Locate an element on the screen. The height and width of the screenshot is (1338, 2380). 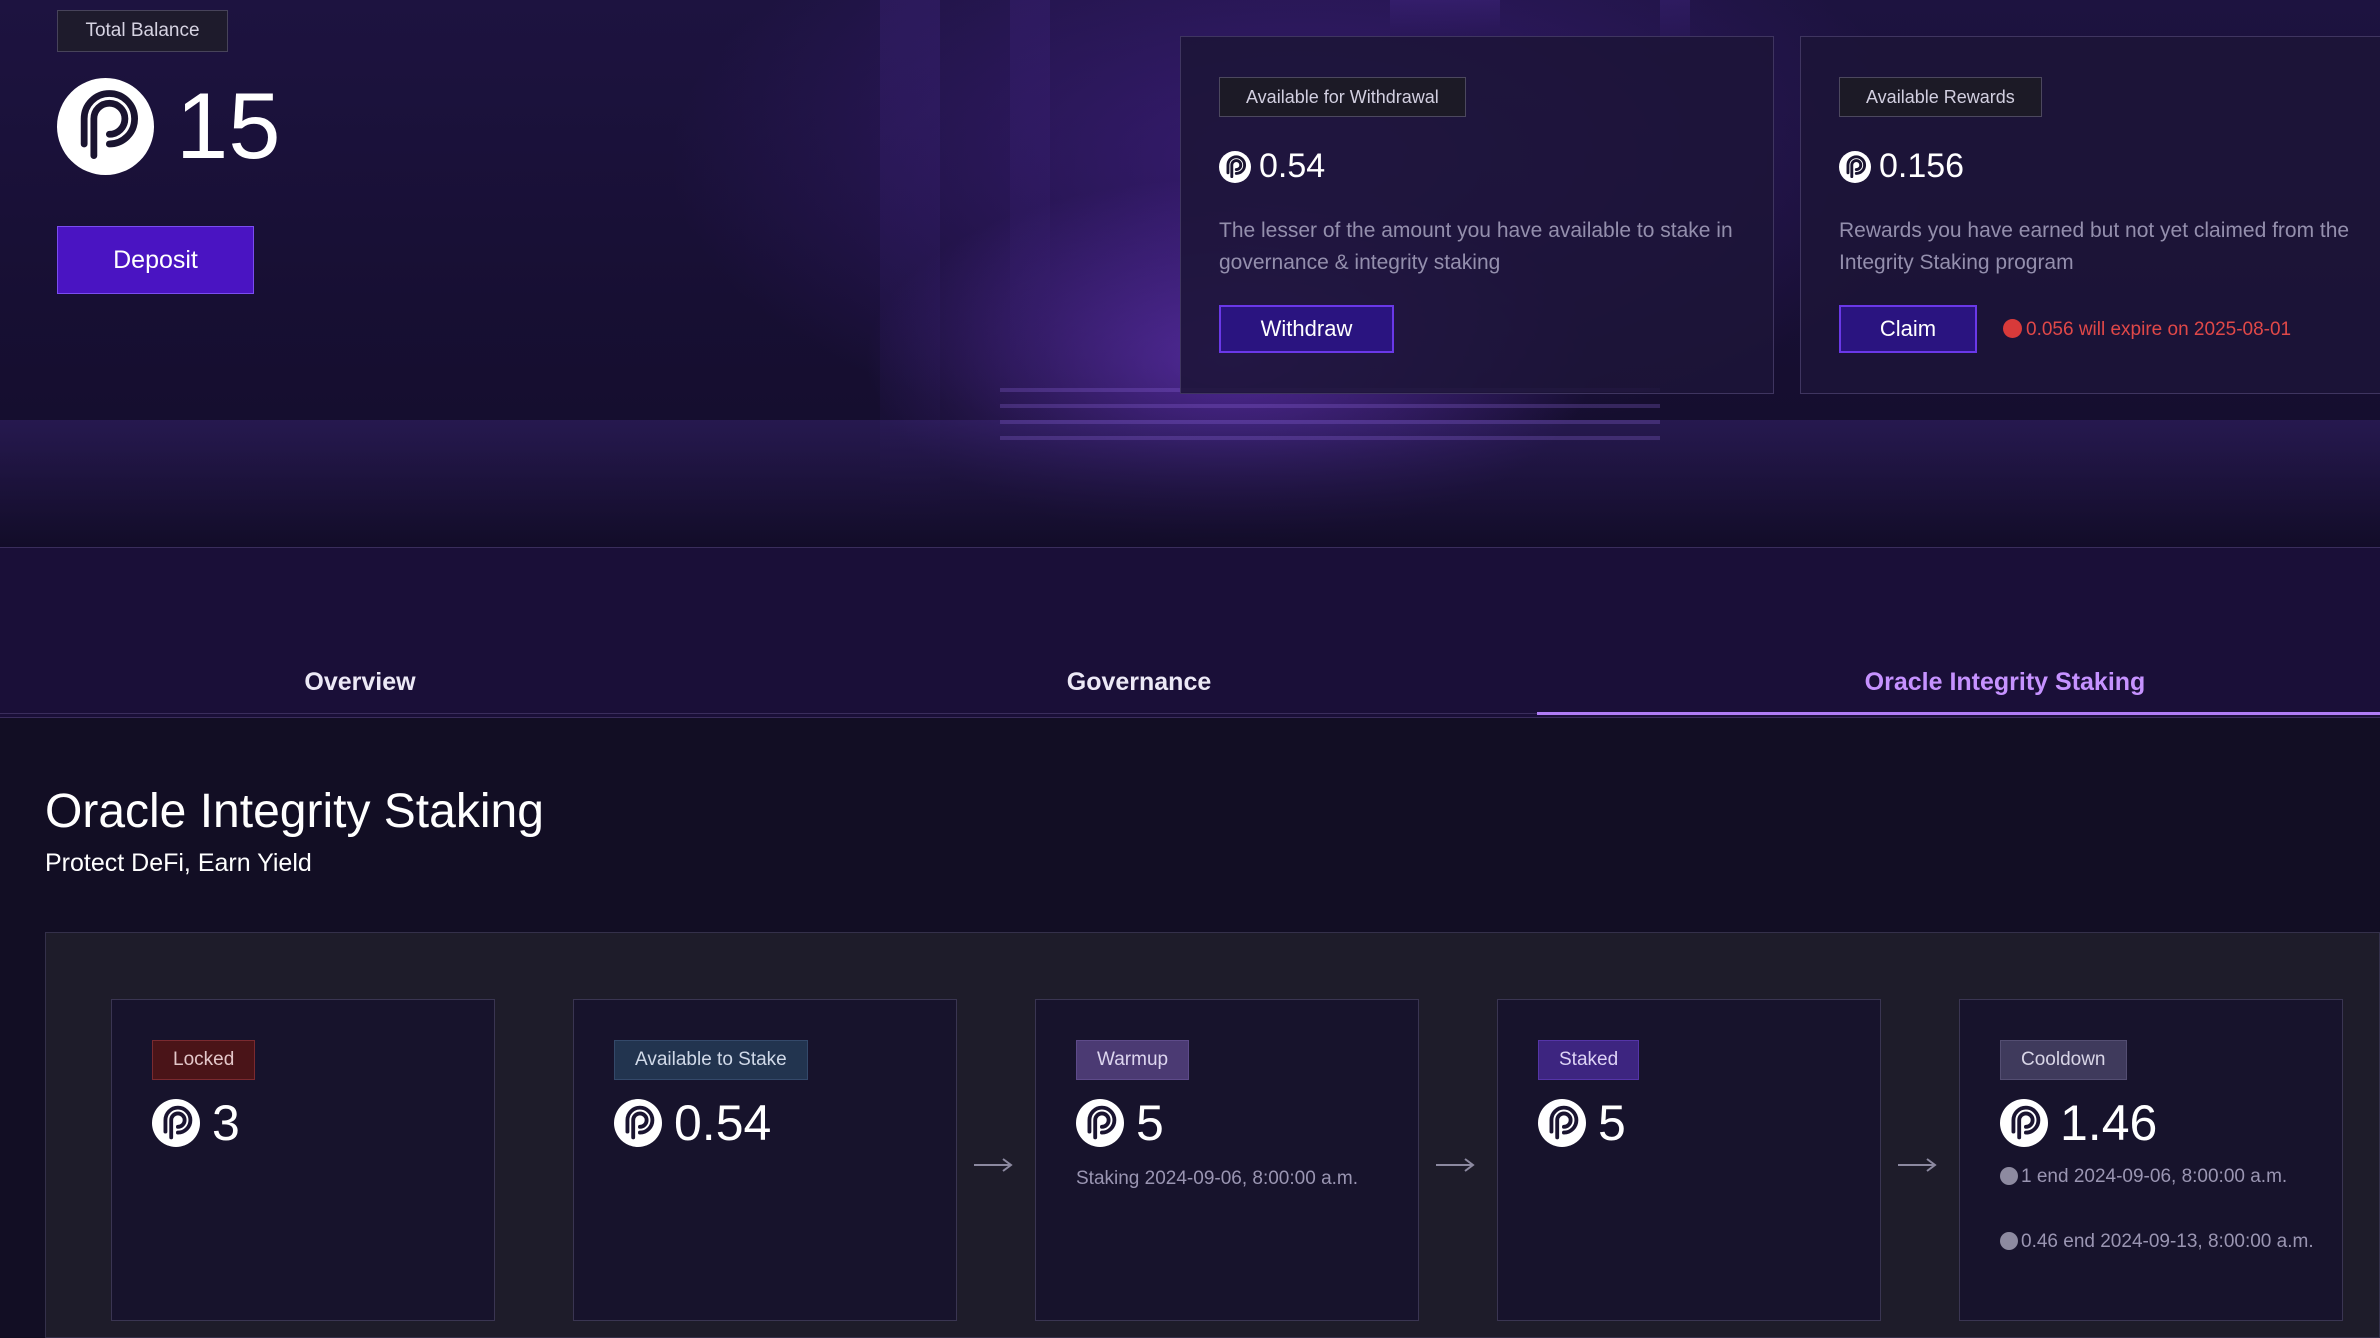
withdrawal-label: Available for Withdrawal is located at coordinates (1342, 97).